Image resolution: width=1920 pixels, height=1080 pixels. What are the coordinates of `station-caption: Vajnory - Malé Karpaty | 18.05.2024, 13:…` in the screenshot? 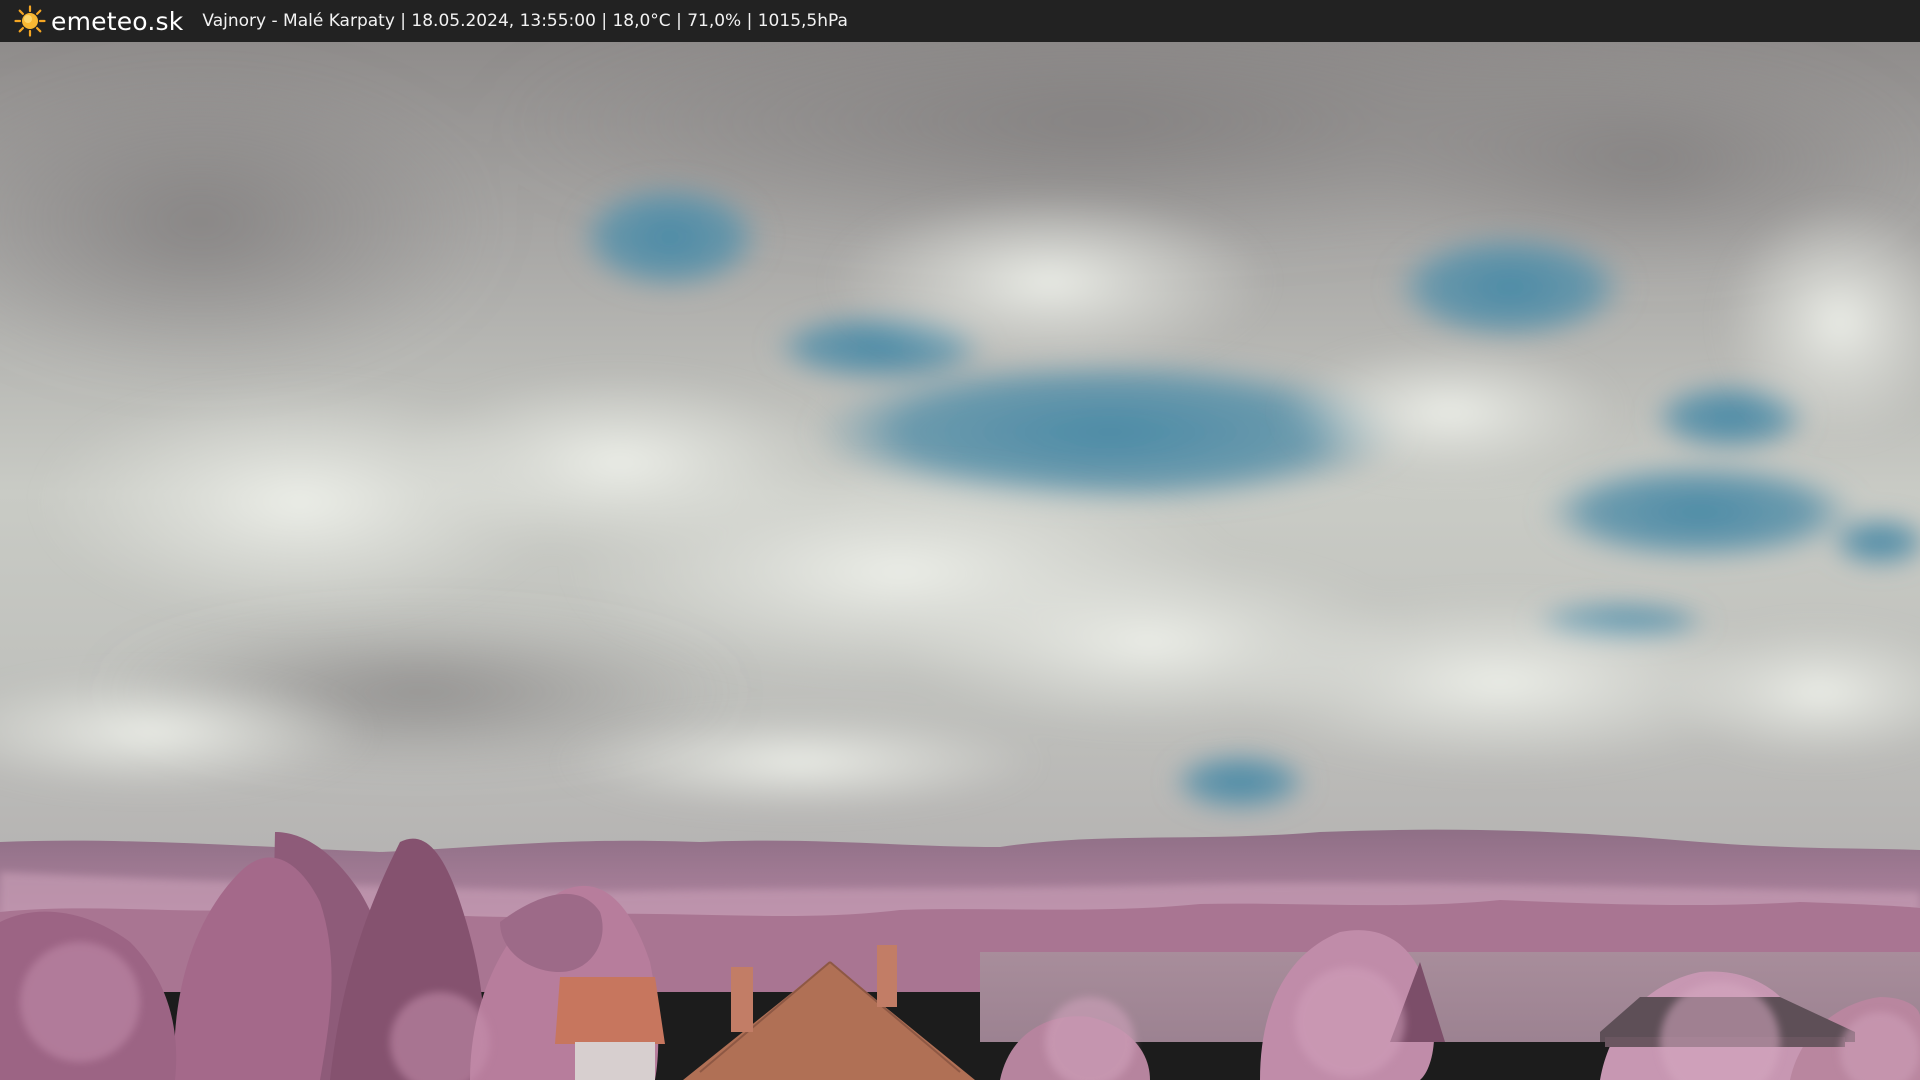 It's located at (525, 21).